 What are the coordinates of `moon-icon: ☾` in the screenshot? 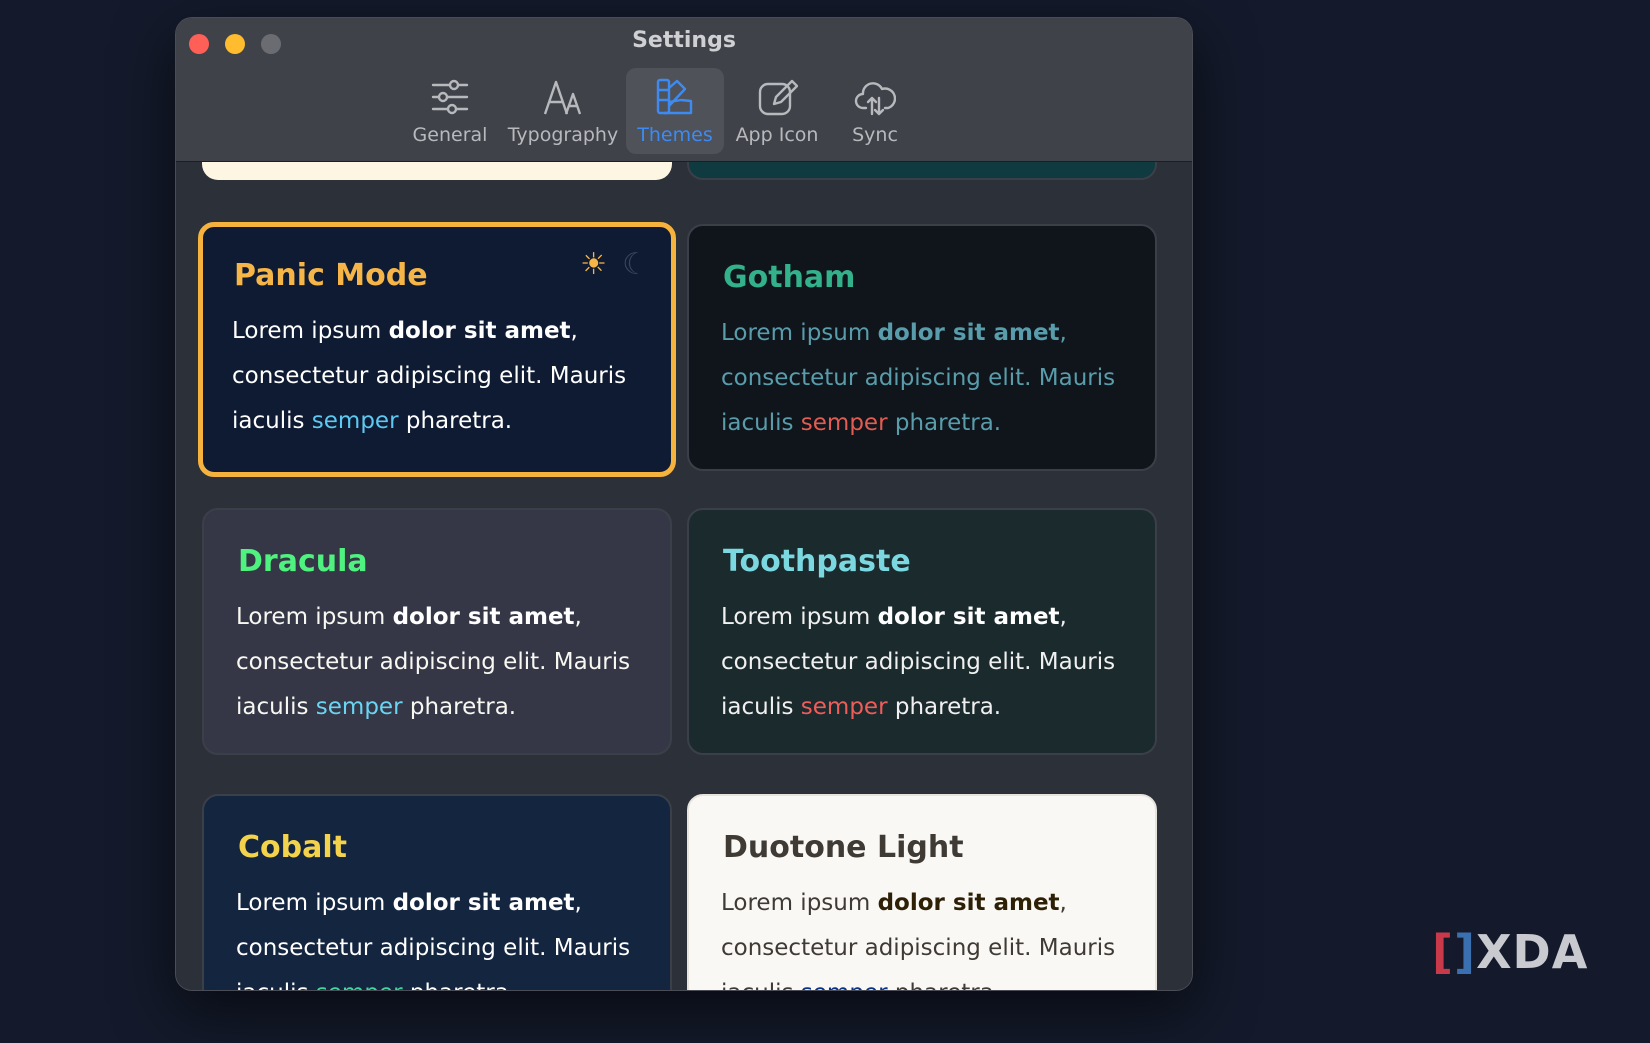 It's located at (635, 264).